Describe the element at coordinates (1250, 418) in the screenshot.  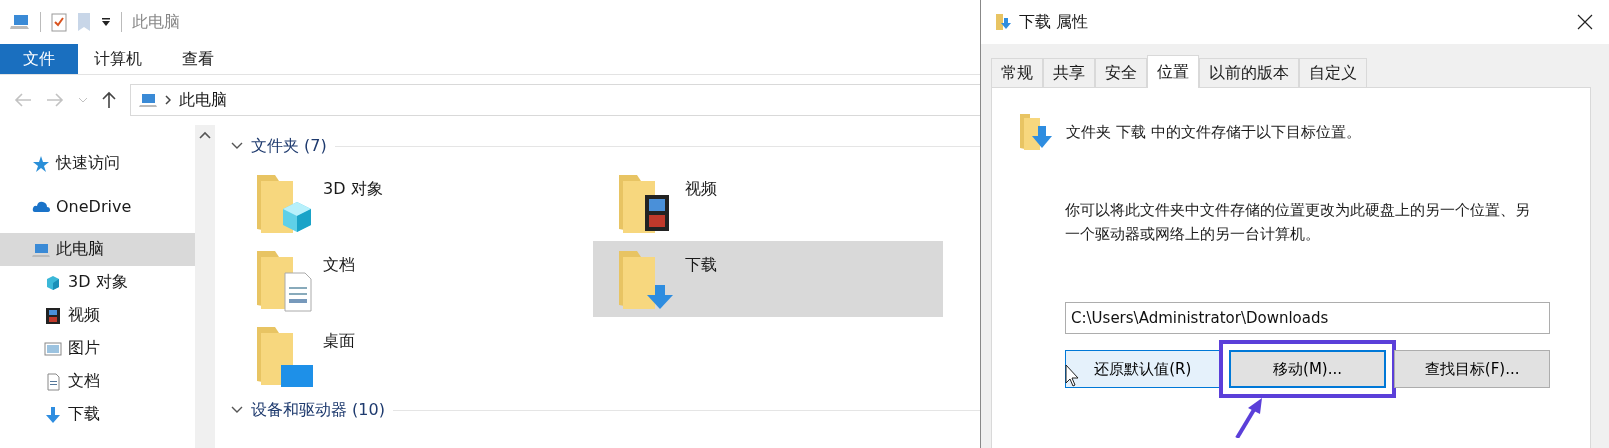
I see `annotation-arrow` at that location.